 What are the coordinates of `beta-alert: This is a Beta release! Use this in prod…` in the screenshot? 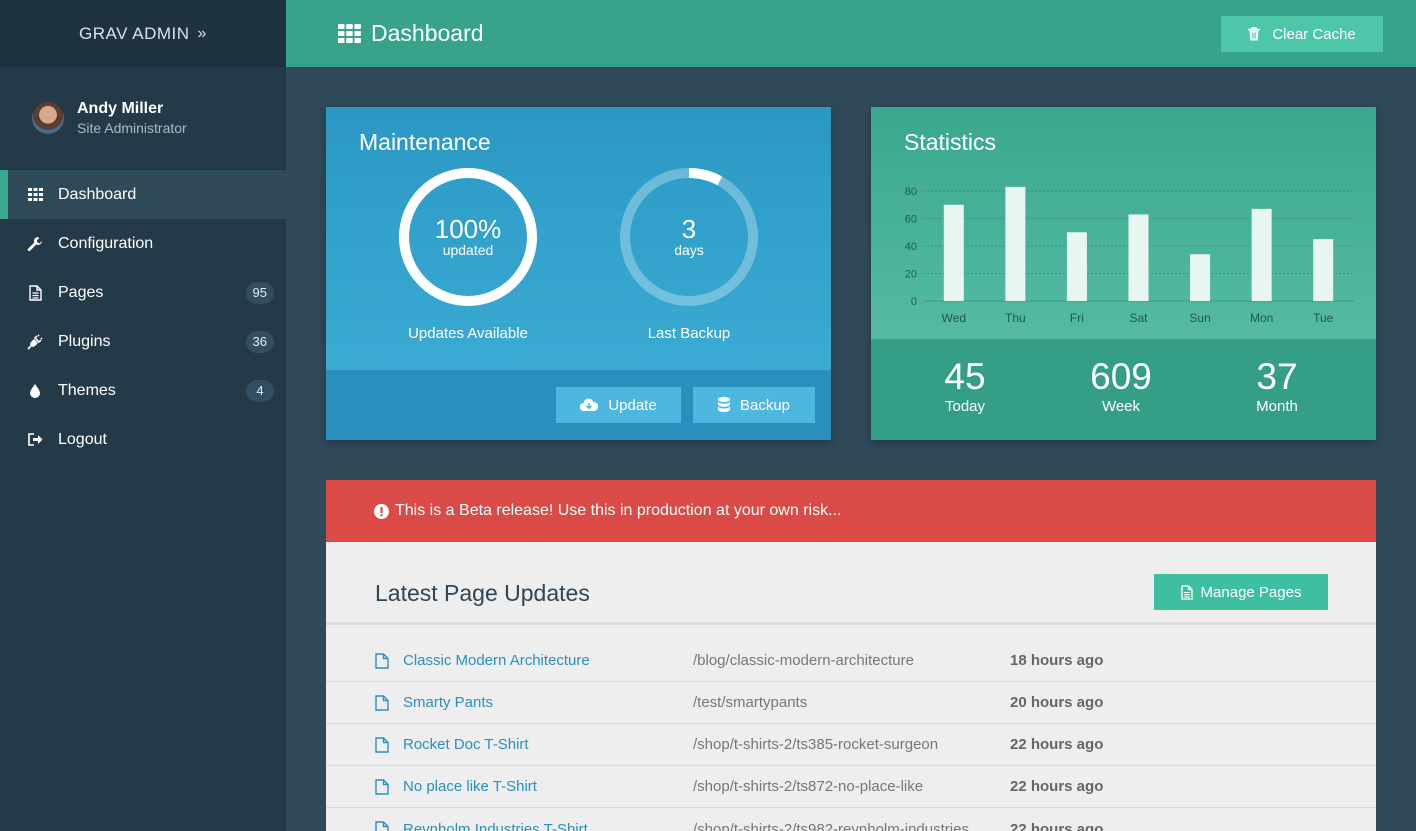 It's located at (851, 511).